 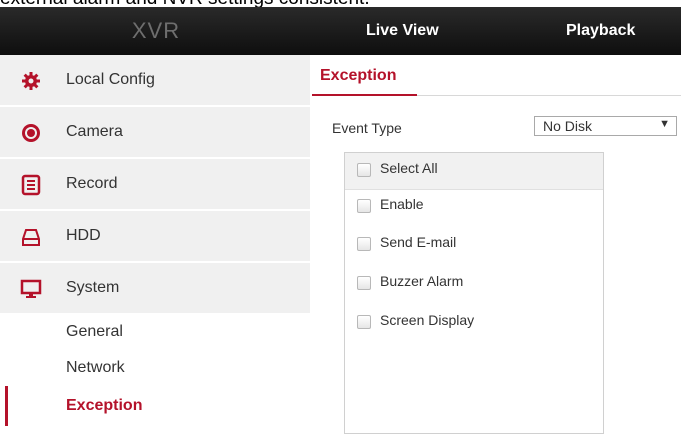 What do you see at coordinates (6, 406) in the screenshot?
I see `active-indicator` at bounding box center [6, 406].